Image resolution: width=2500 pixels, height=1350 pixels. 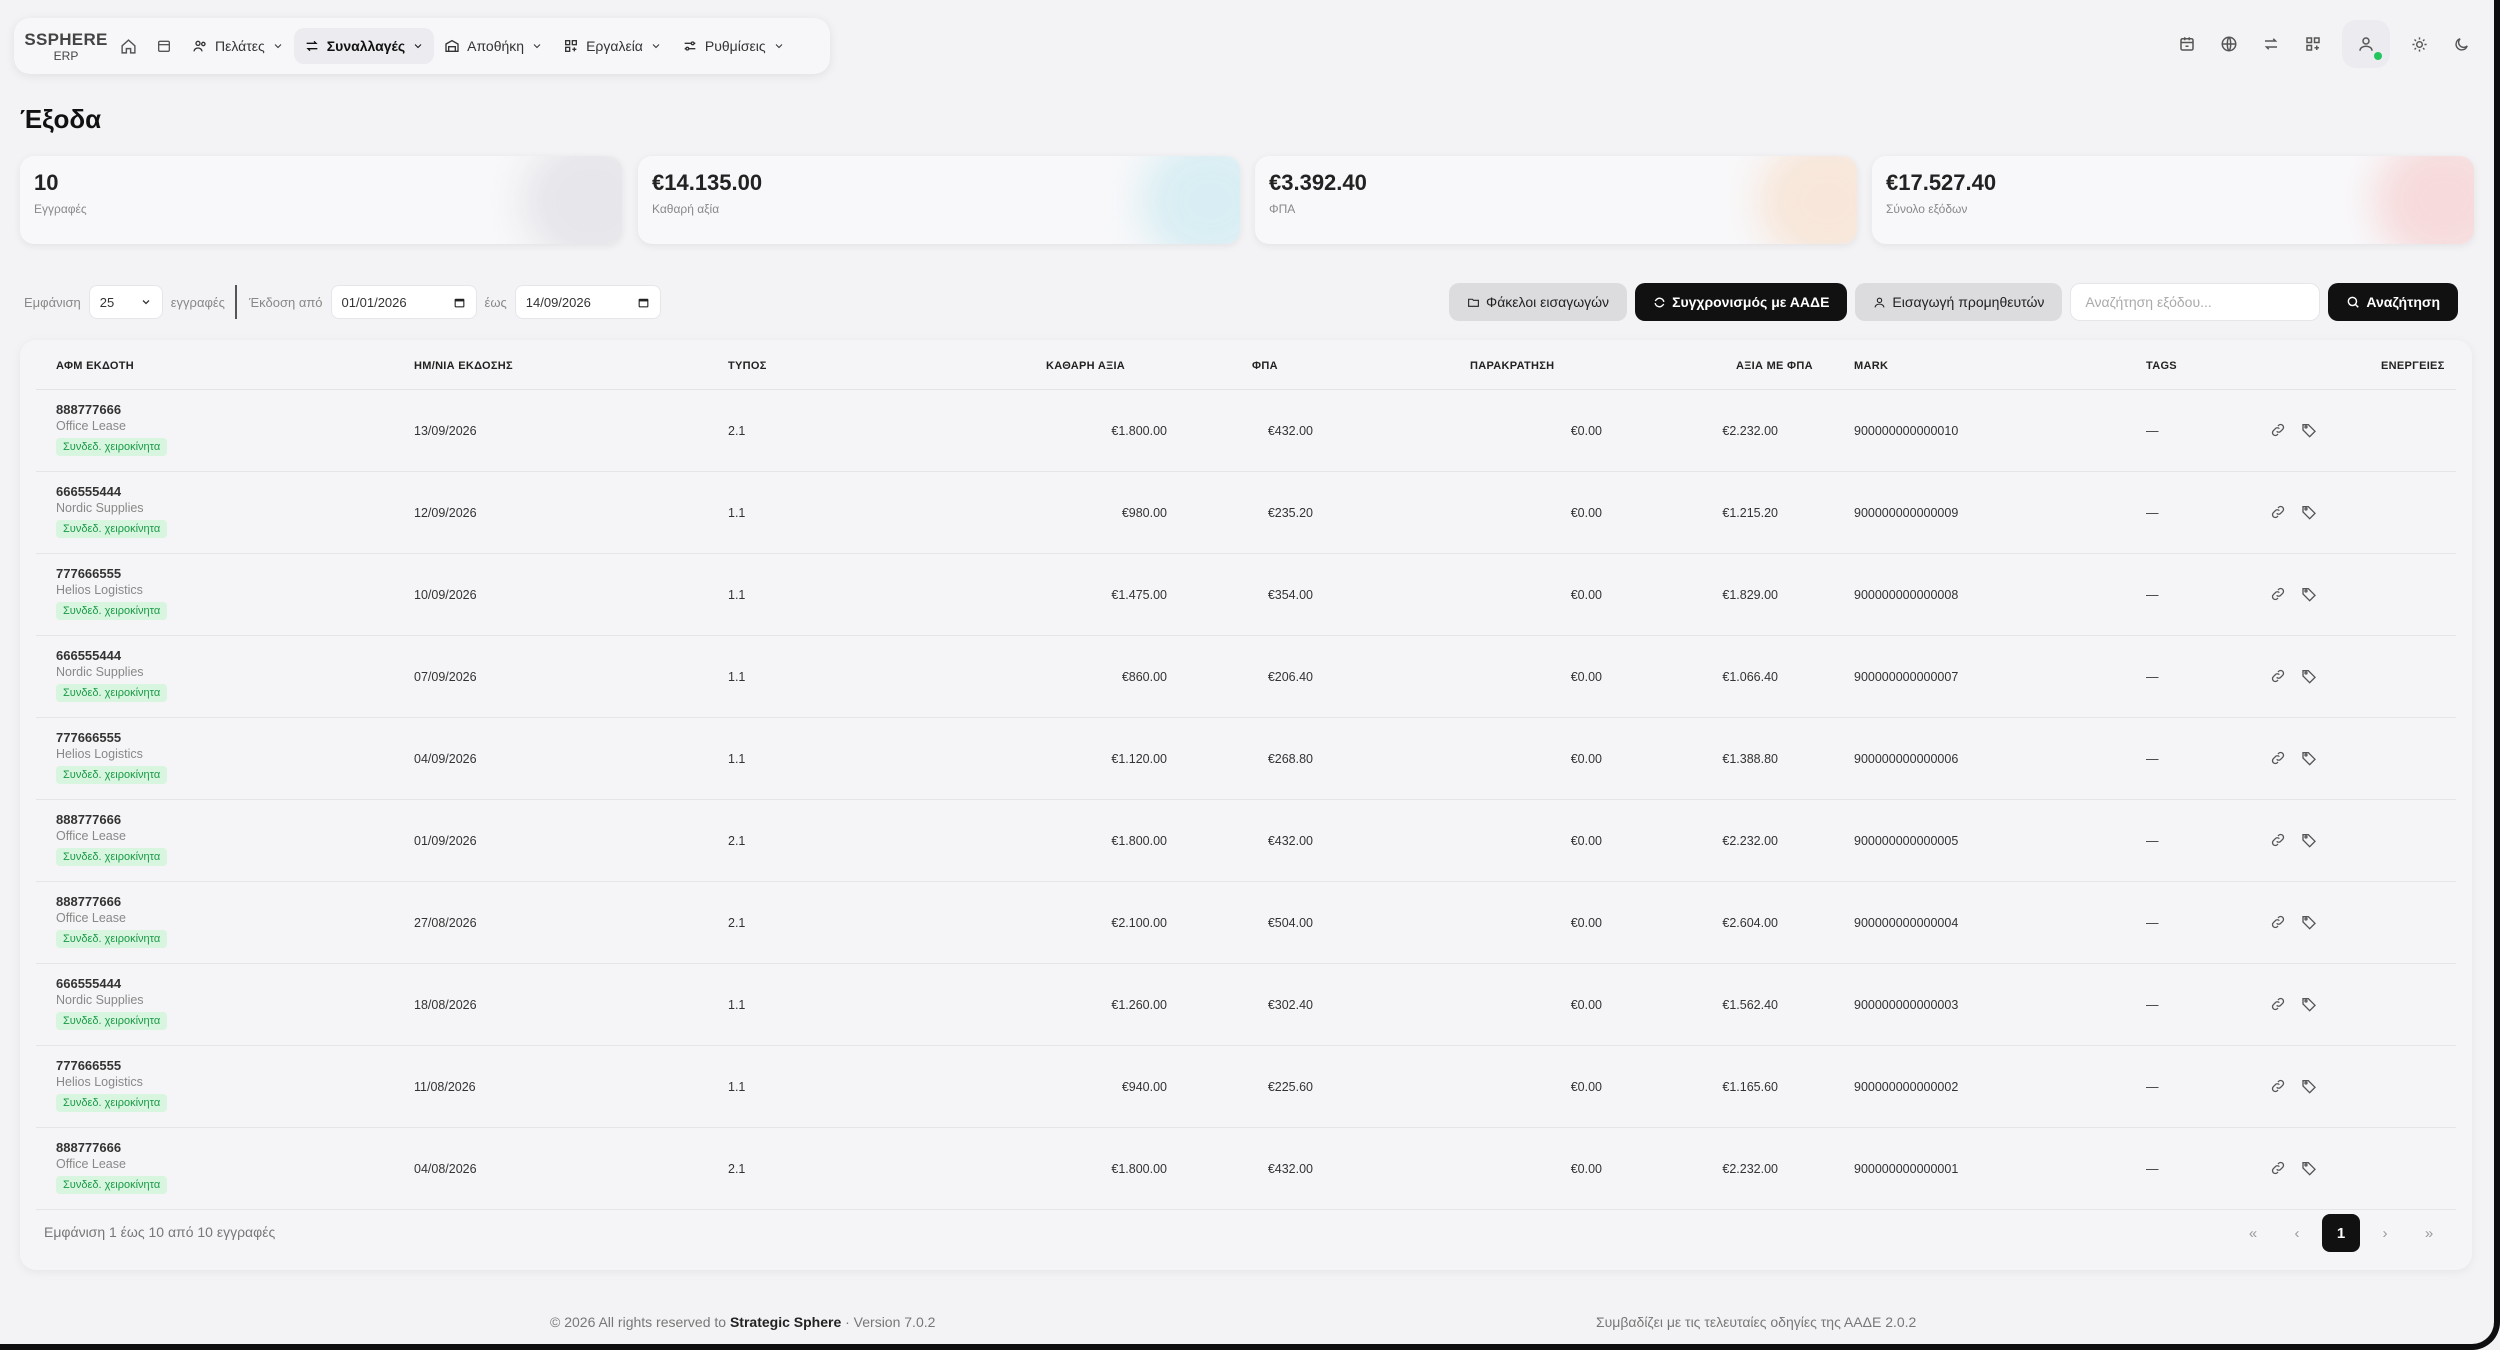 I want to click on import-folders-button: Φάκελοι εισαγωγών, so click(x=1538, y=302).